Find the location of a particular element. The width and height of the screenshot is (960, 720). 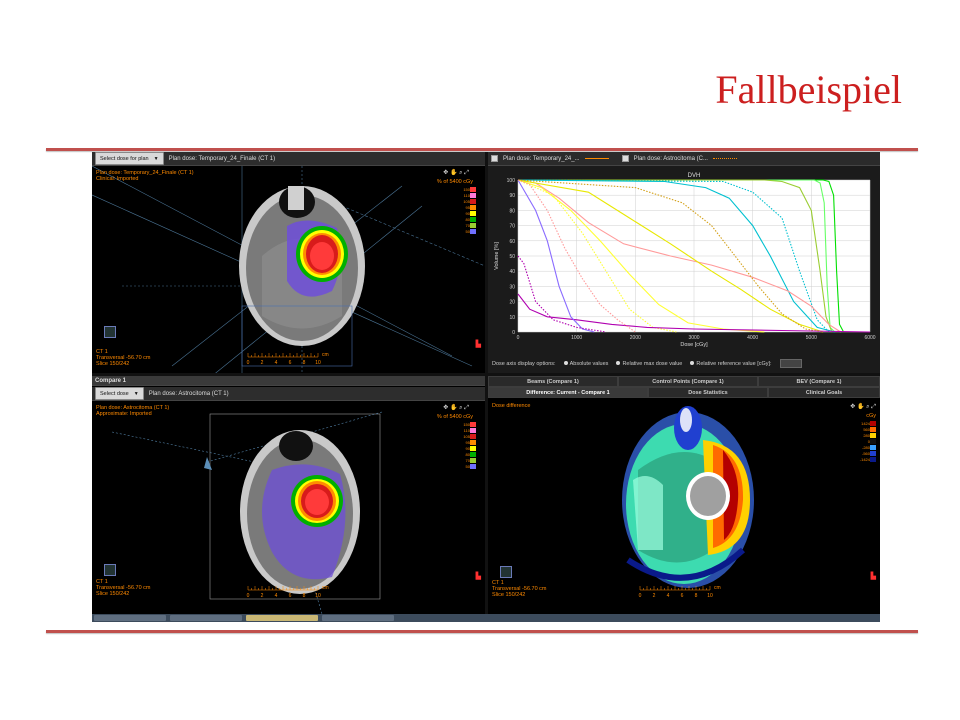

select-dose-button: Select dose ▼ is located at coordinates (119, 393).